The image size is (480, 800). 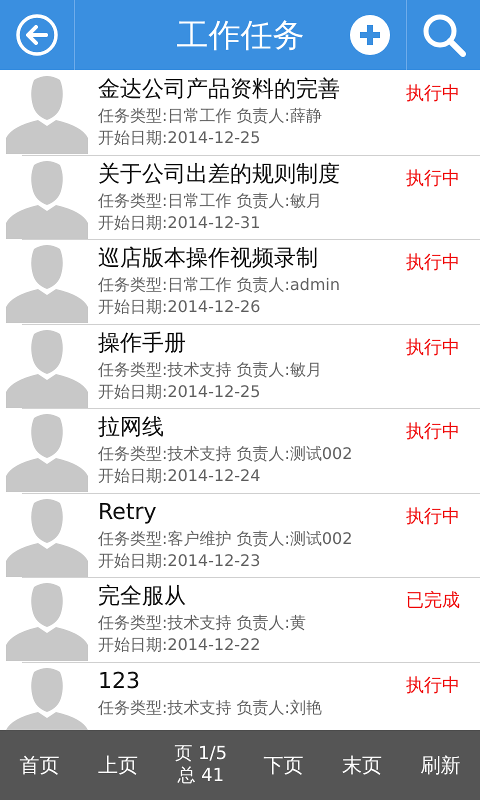 I want to click on task-title: 完全服从, so click(x=142, y=597).